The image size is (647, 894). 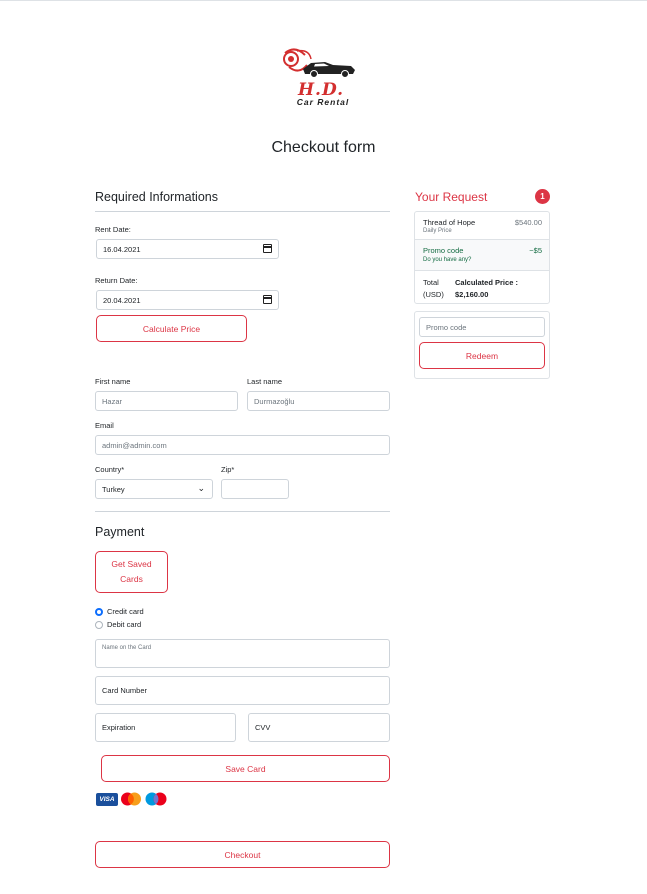 What do you see at coordinates (242, 854) in the screenshot?
I see `checkout-button: Checkout` at bounding box center [242, 854].